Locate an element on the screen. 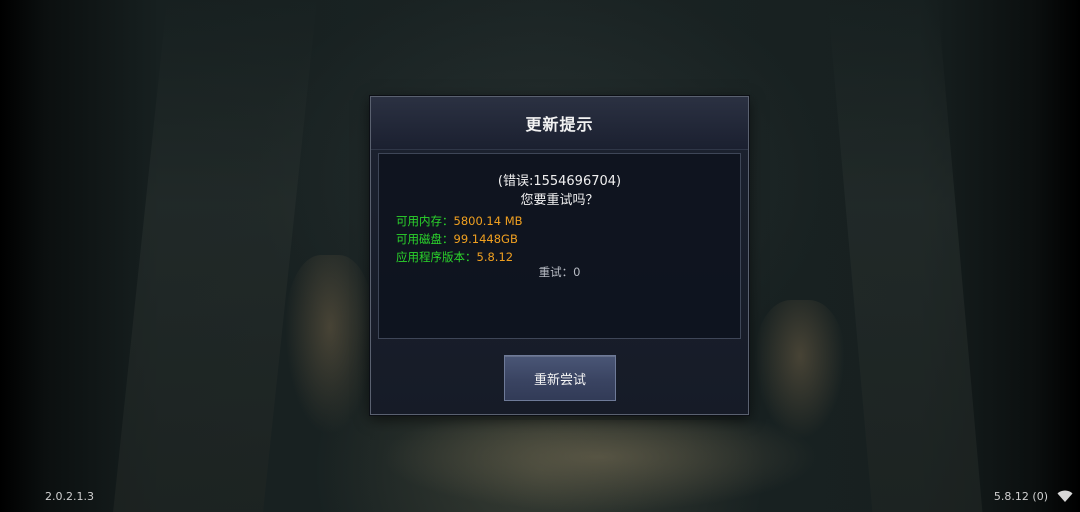 This screenshot has height=512, width=1080. background-pillar-right is located at coordinates (905, 256).